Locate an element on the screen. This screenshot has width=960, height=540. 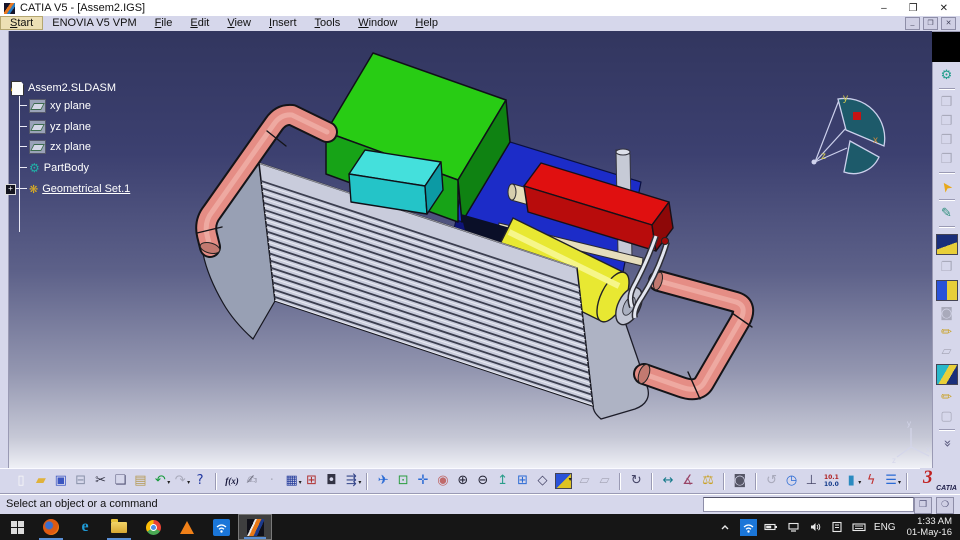
part-right-pipe is located at coordinates (694, 335).